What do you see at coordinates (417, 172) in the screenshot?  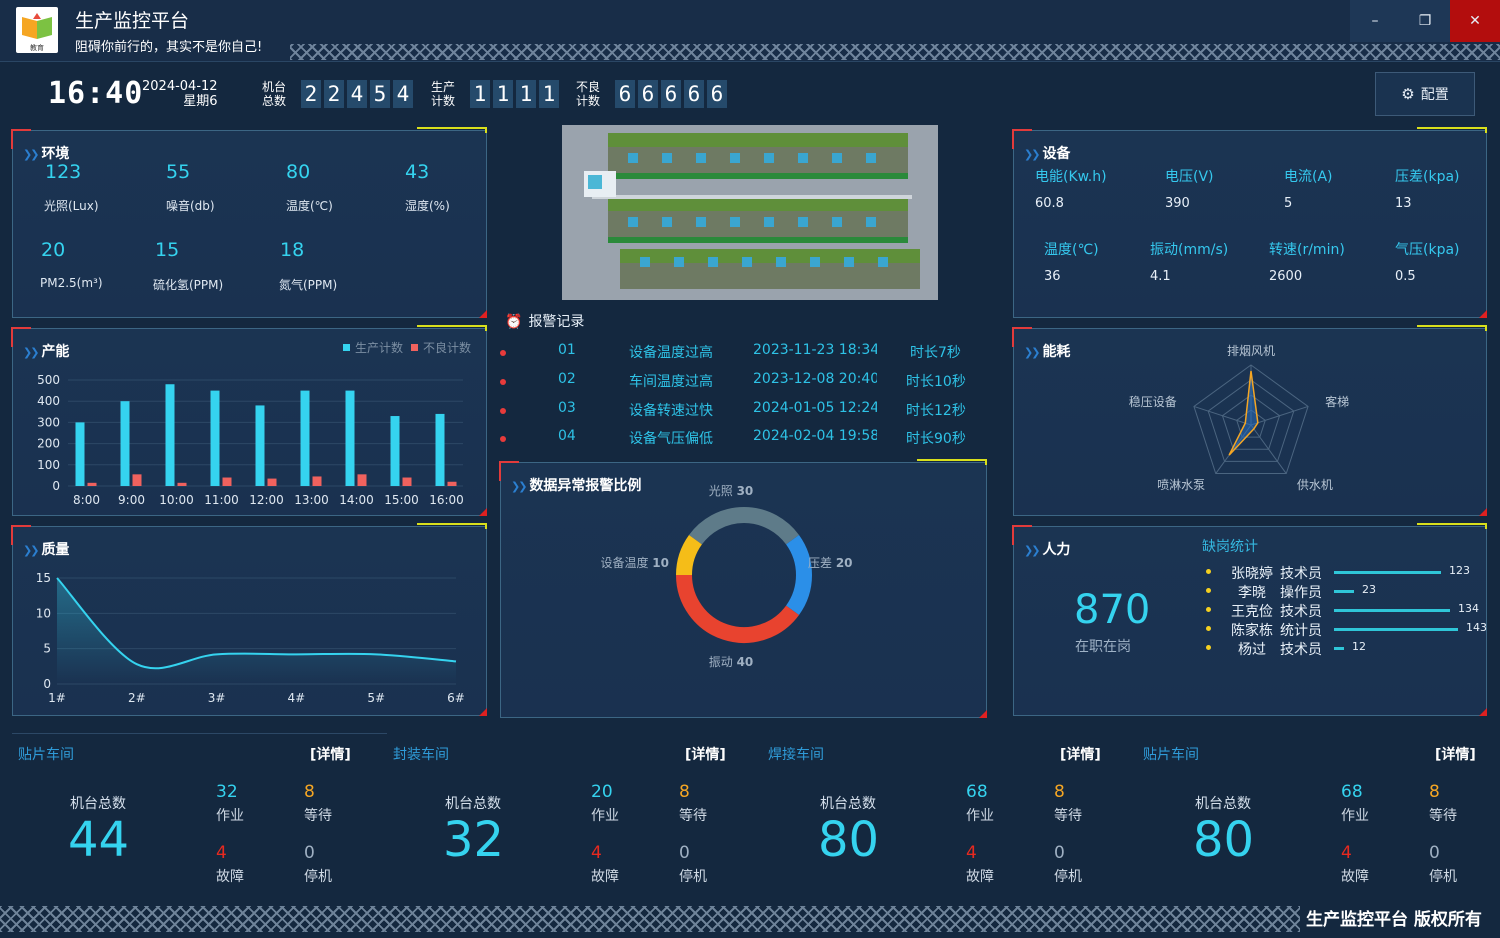 I see `env-value: 43` at bounding box center [417, 172].